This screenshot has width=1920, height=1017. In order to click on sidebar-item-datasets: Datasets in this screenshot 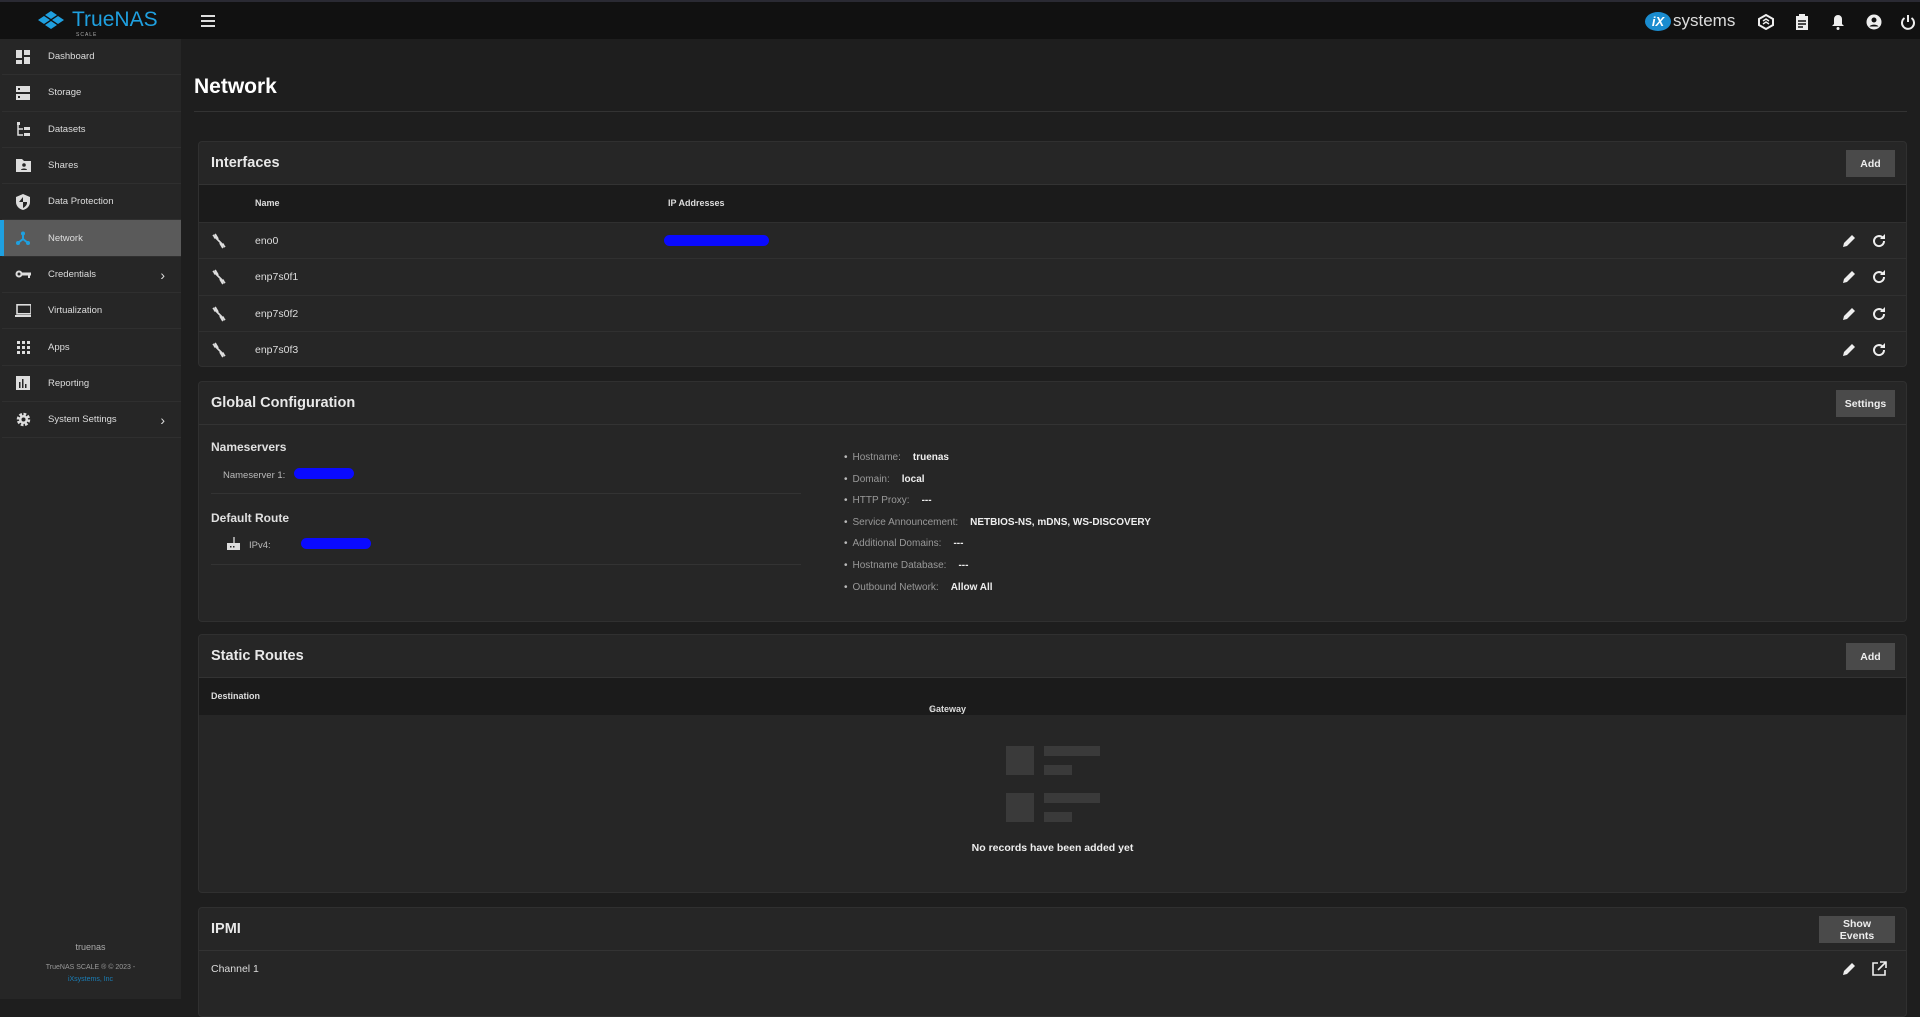, I will do `click(91, 130)`.